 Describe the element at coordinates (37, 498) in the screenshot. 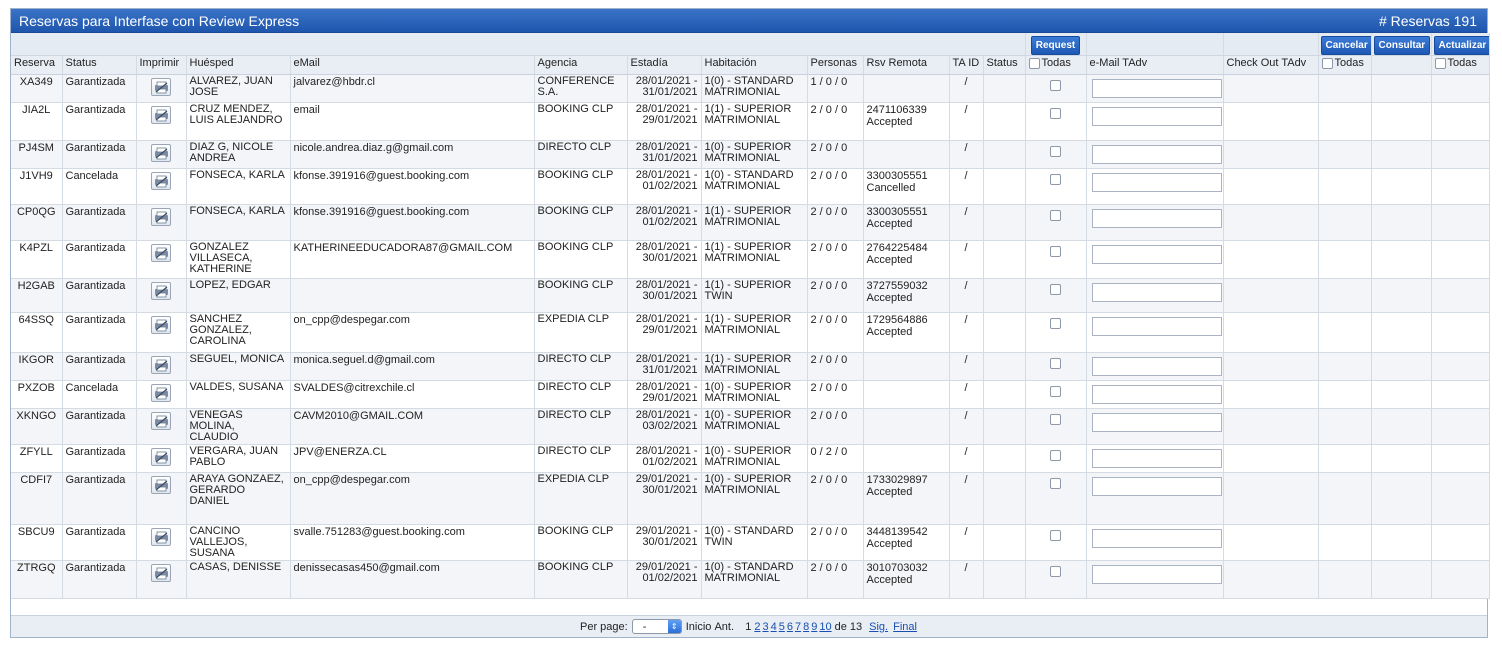

I see `reservation-id: CDFI7` at that location.